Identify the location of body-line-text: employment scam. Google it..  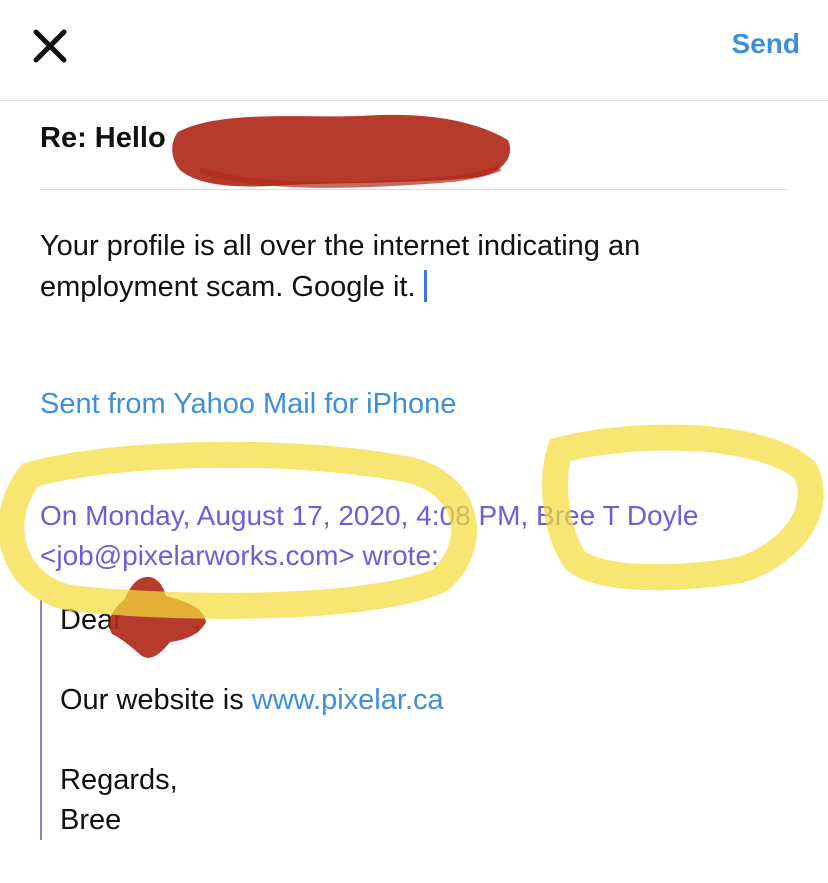
(228, 287).